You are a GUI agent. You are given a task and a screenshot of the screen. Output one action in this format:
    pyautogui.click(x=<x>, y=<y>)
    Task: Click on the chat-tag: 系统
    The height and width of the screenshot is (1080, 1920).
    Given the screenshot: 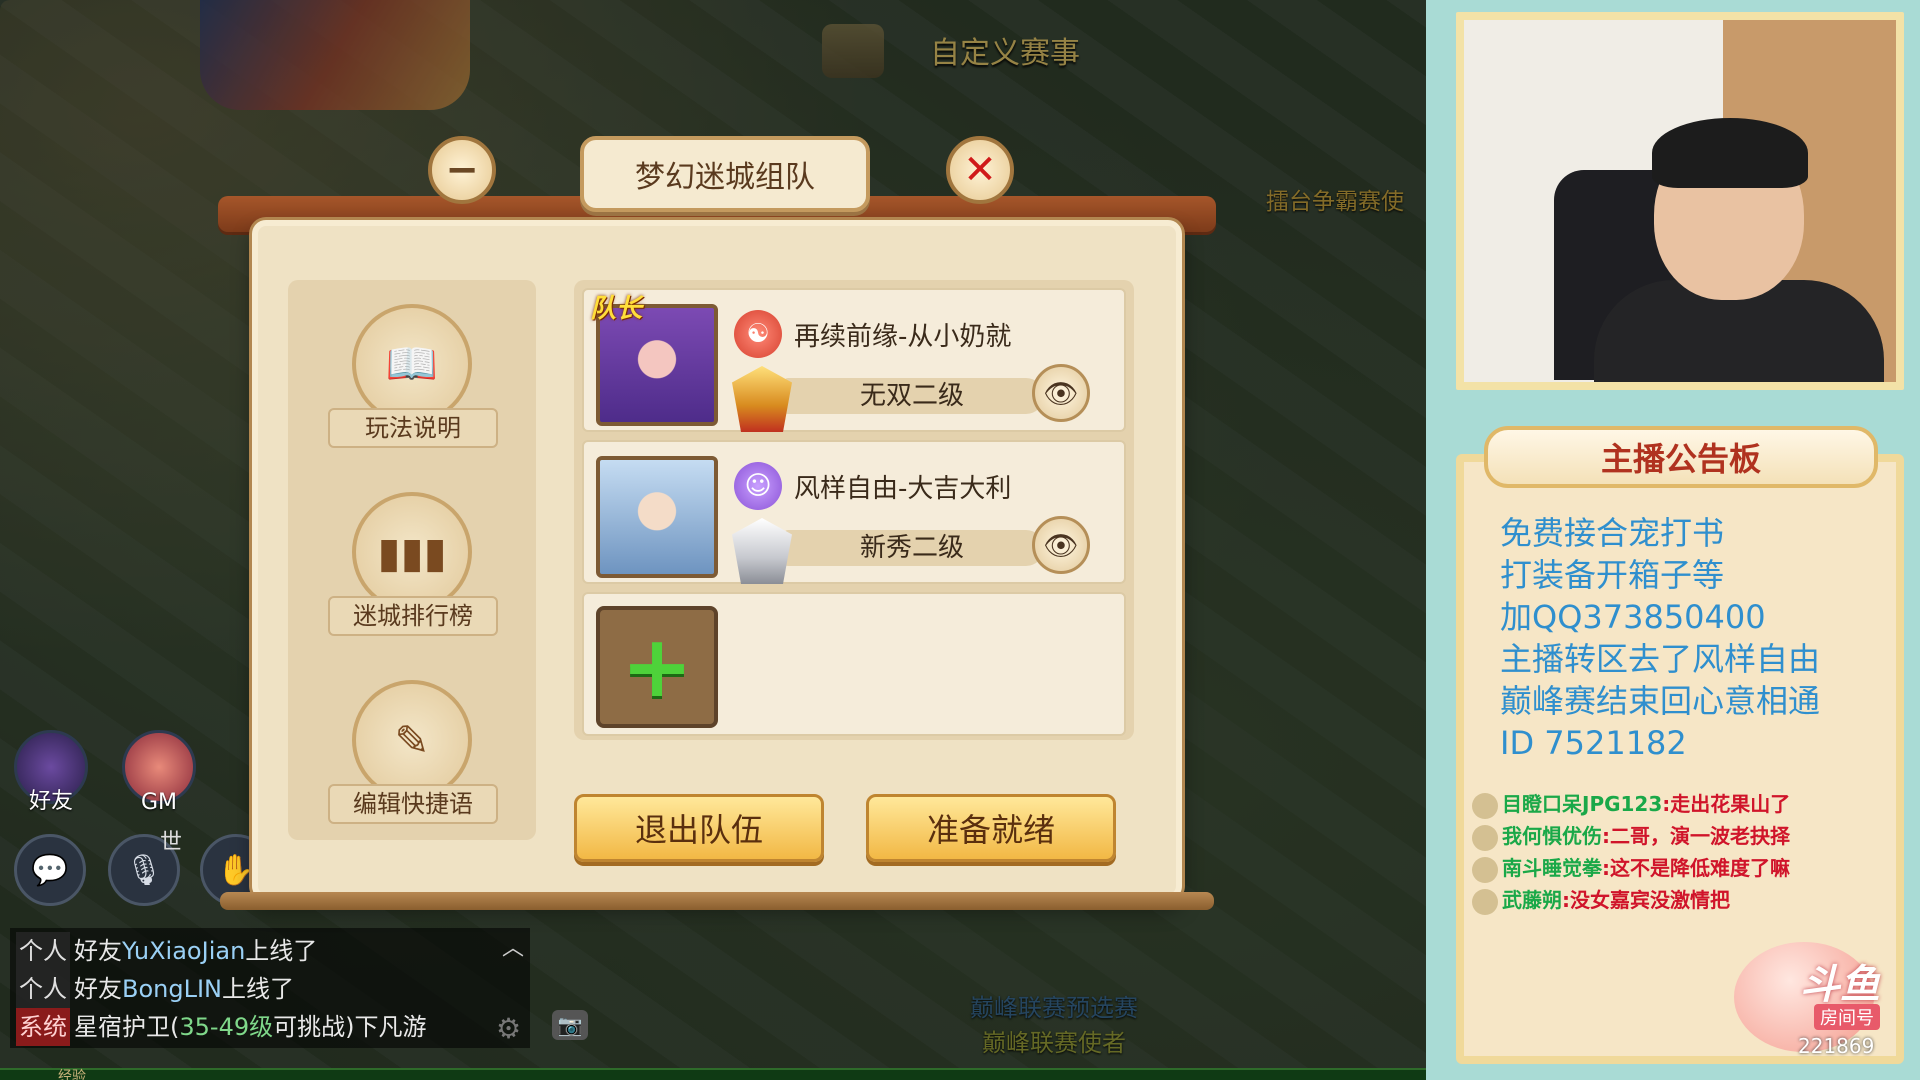 What is the action you would take?
    pyautogui.click(x=43, y=1027)
    